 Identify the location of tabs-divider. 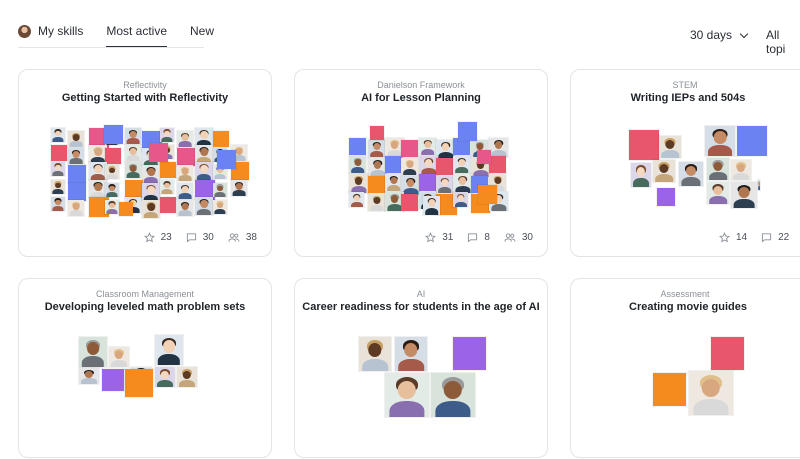
(111, 47).